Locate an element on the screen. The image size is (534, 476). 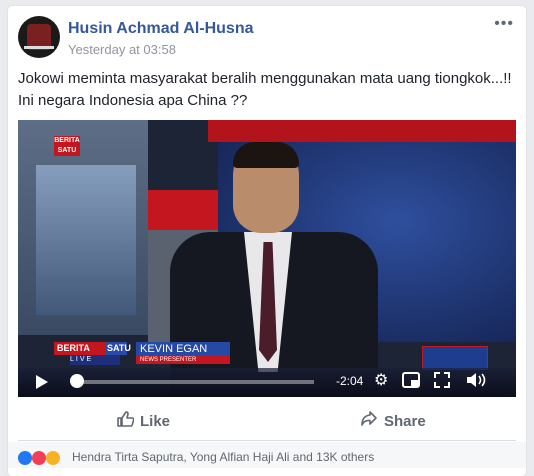
share-button: Share is located at coordinates (393, 421).